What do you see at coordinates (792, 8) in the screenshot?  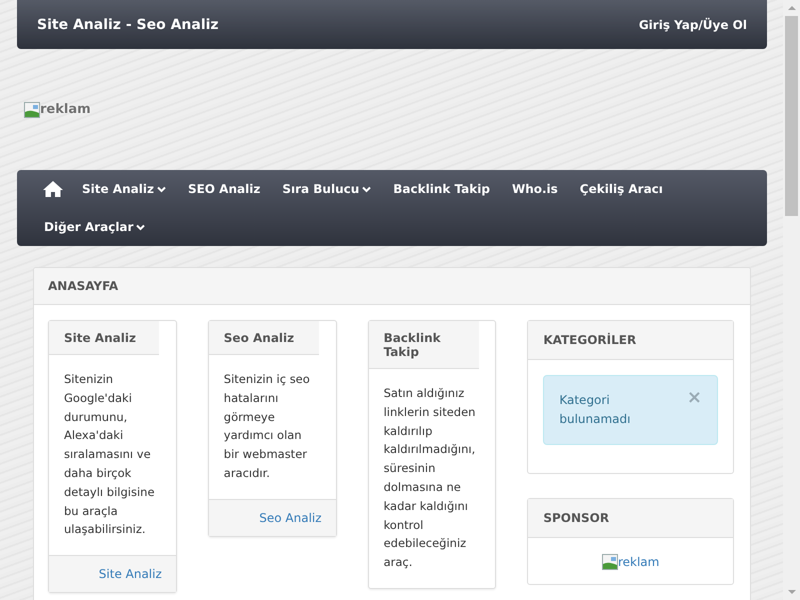 I see `scroll-up-icon` at bounding box center [792, 8].